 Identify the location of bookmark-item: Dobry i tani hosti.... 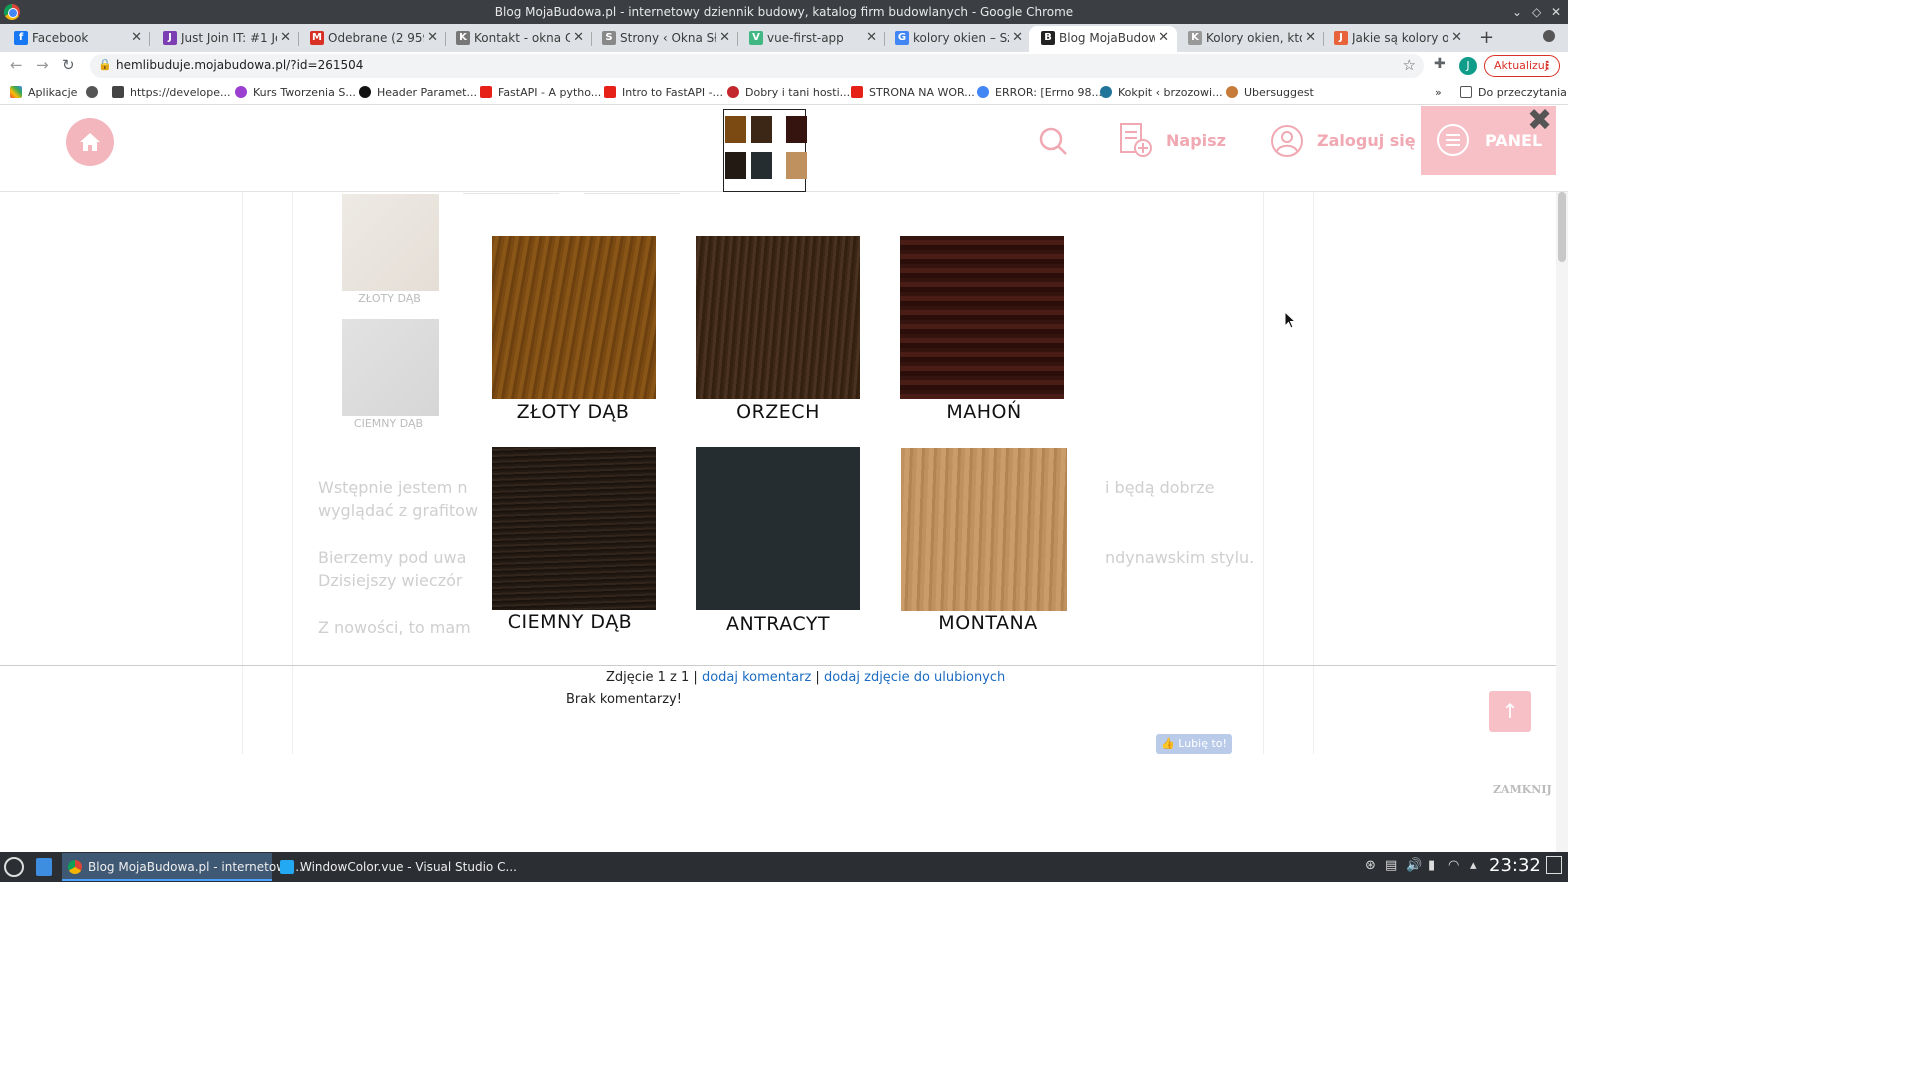
(788, 92).